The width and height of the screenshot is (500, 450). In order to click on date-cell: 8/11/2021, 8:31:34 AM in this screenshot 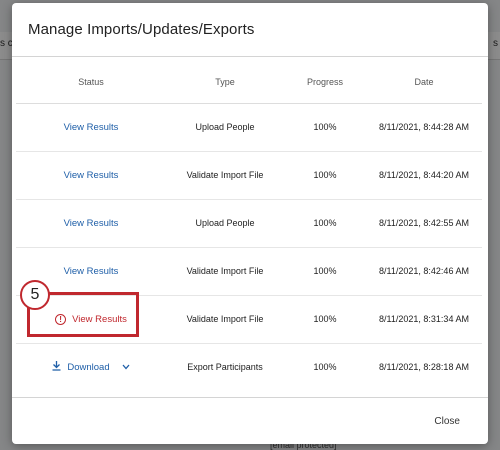, I will do `click(424, 319)`.